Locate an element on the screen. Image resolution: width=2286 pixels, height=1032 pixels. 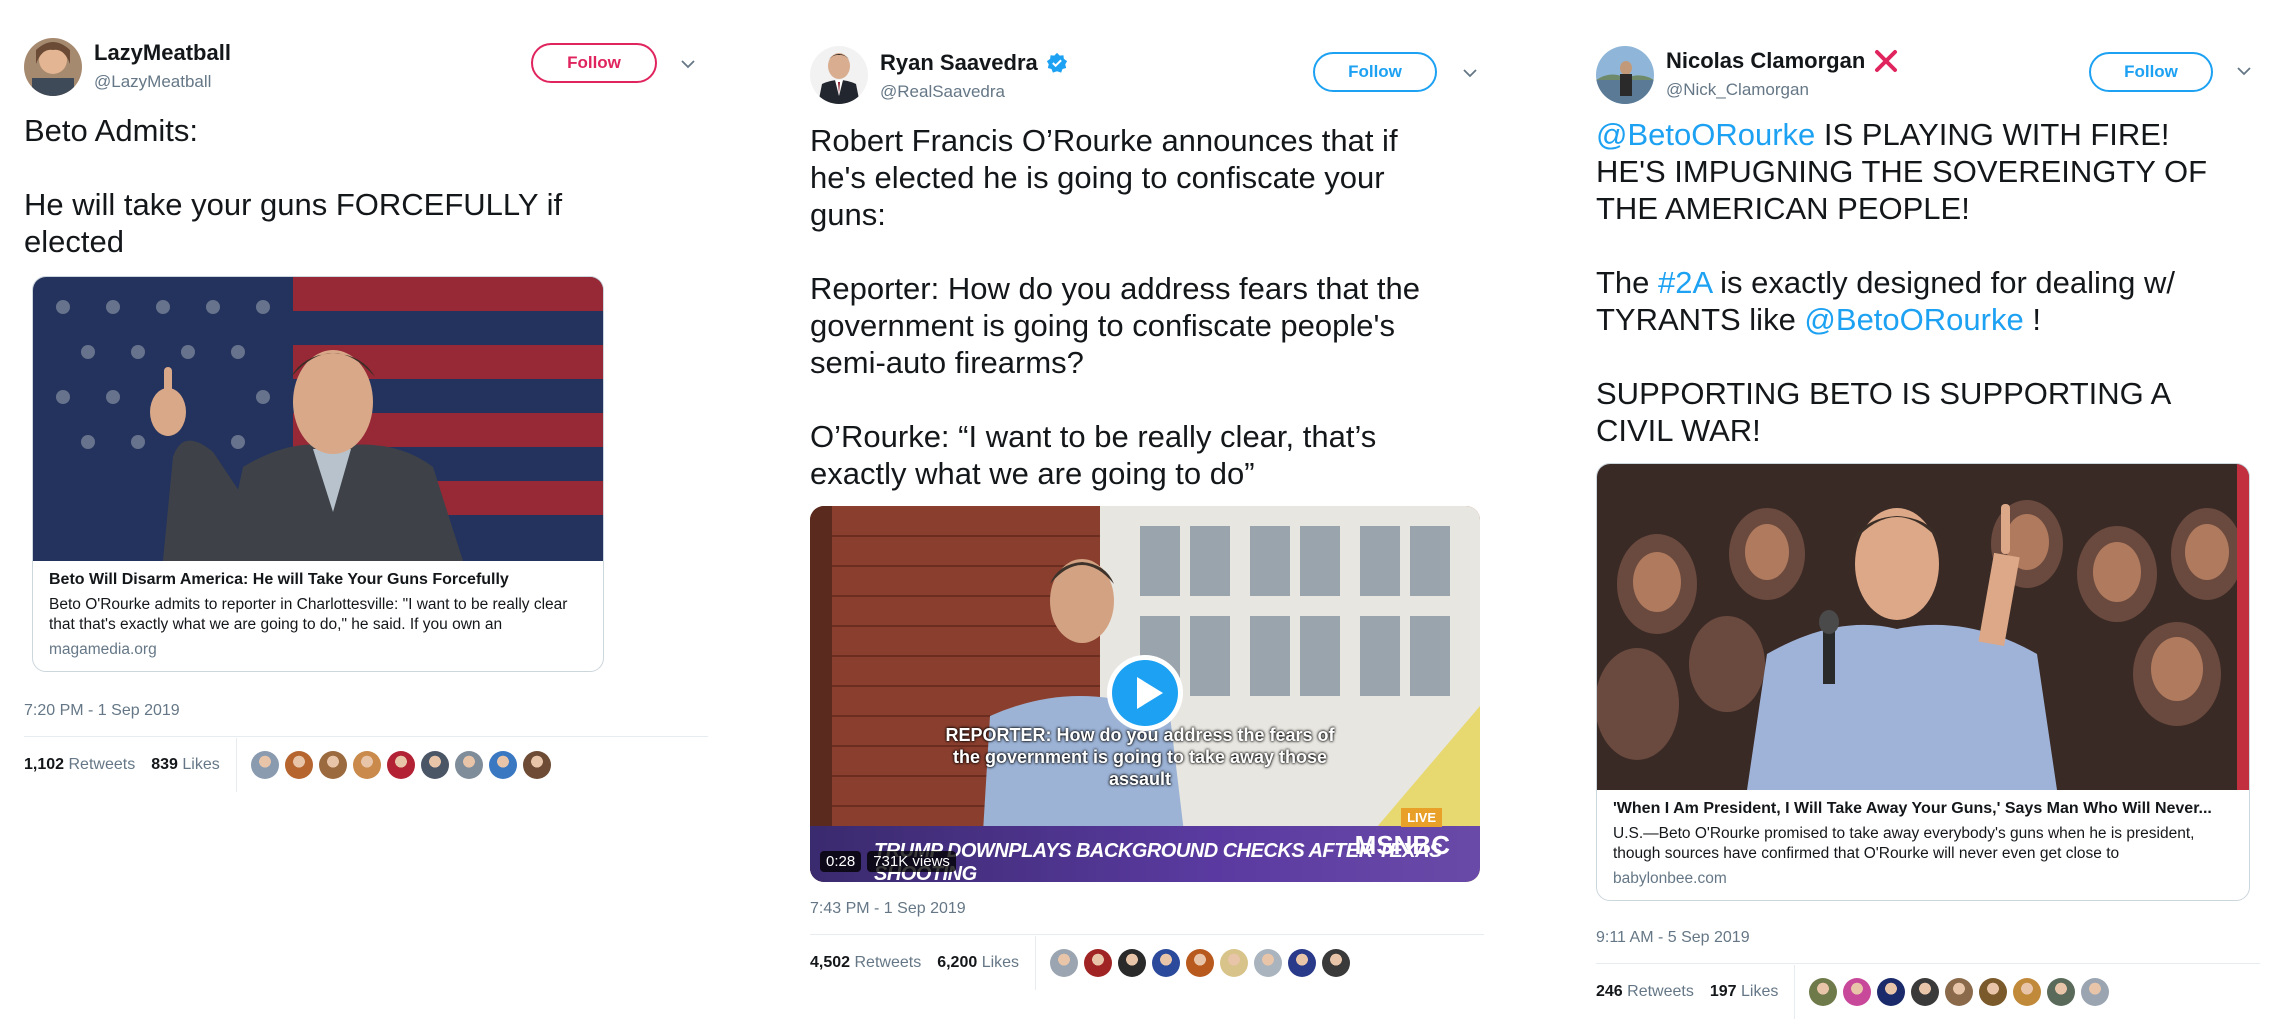
like-count: 6,200 Likes is located at coordinates (978, 963).